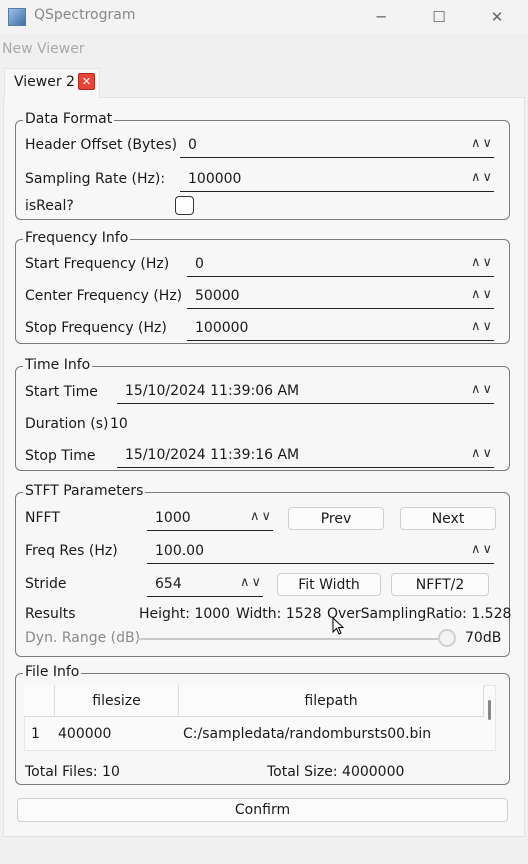 The height and width of the screenshot is (864, 528). What do you see at coordinates (58, 365) in the screenshot?
I see `time-info-title: Time Info` at bounding box center [58, 365].